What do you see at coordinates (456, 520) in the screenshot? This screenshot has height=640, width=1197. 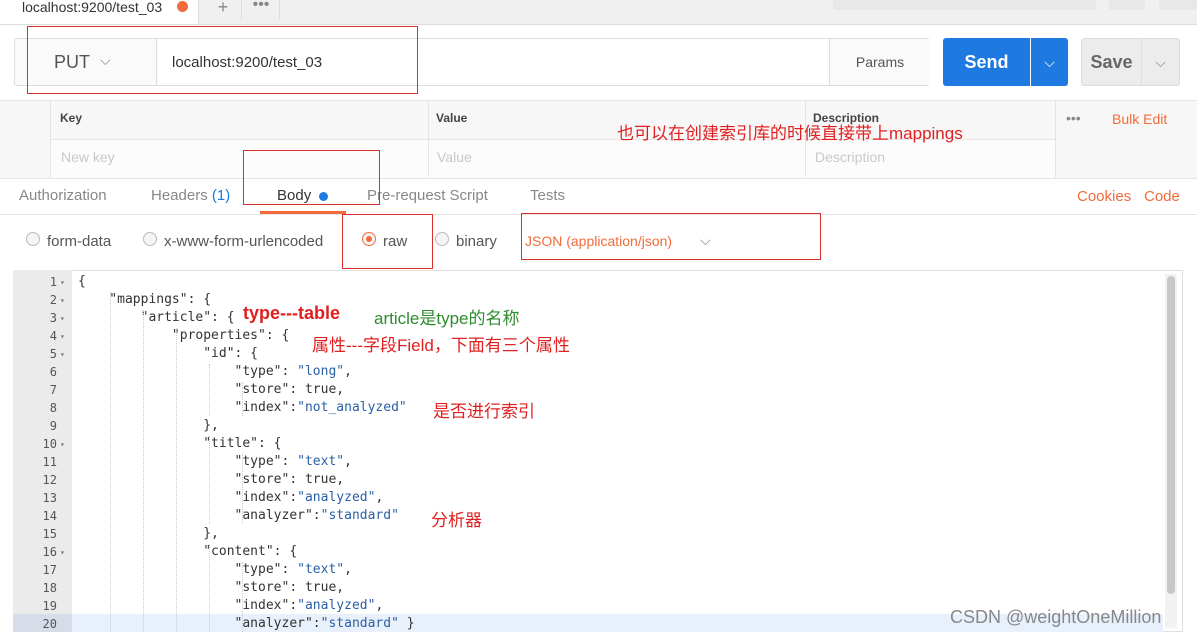 I see `annotation-analyzer: 分析器` at bounding box center [456, 520].